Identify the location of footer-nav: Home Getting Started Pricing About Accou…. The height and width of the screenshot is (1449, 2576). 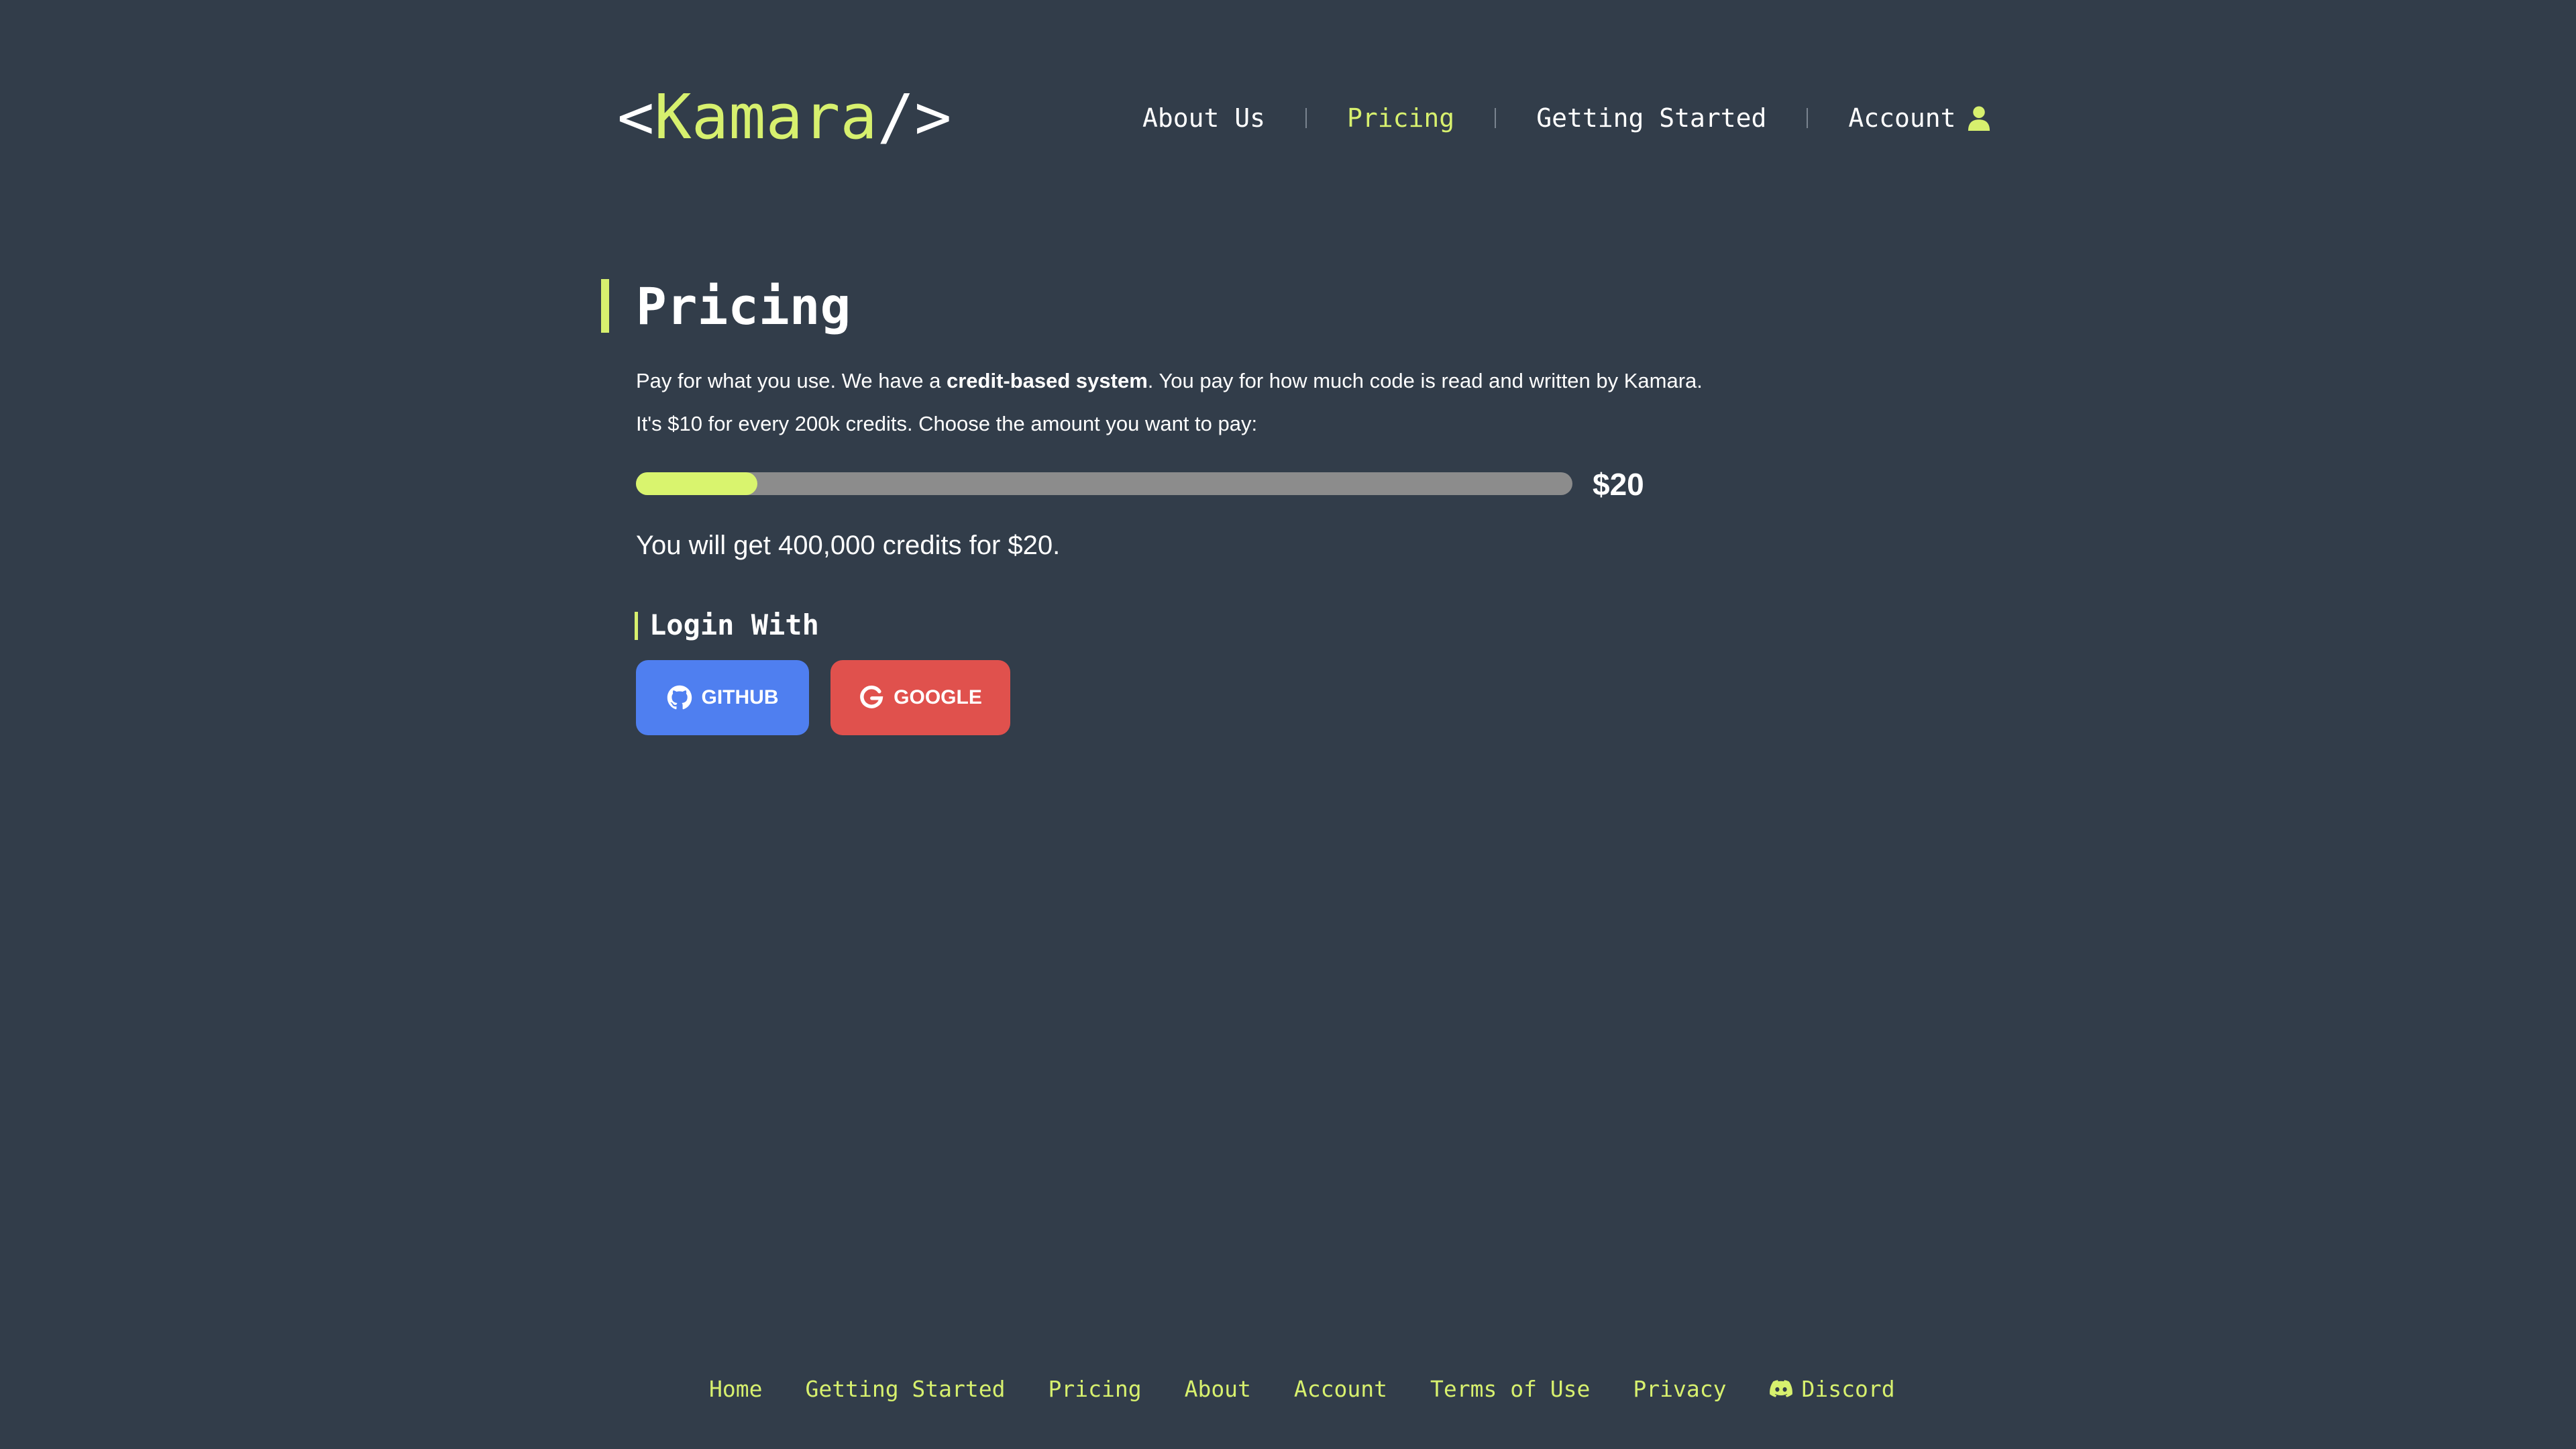
(1302, 1388).